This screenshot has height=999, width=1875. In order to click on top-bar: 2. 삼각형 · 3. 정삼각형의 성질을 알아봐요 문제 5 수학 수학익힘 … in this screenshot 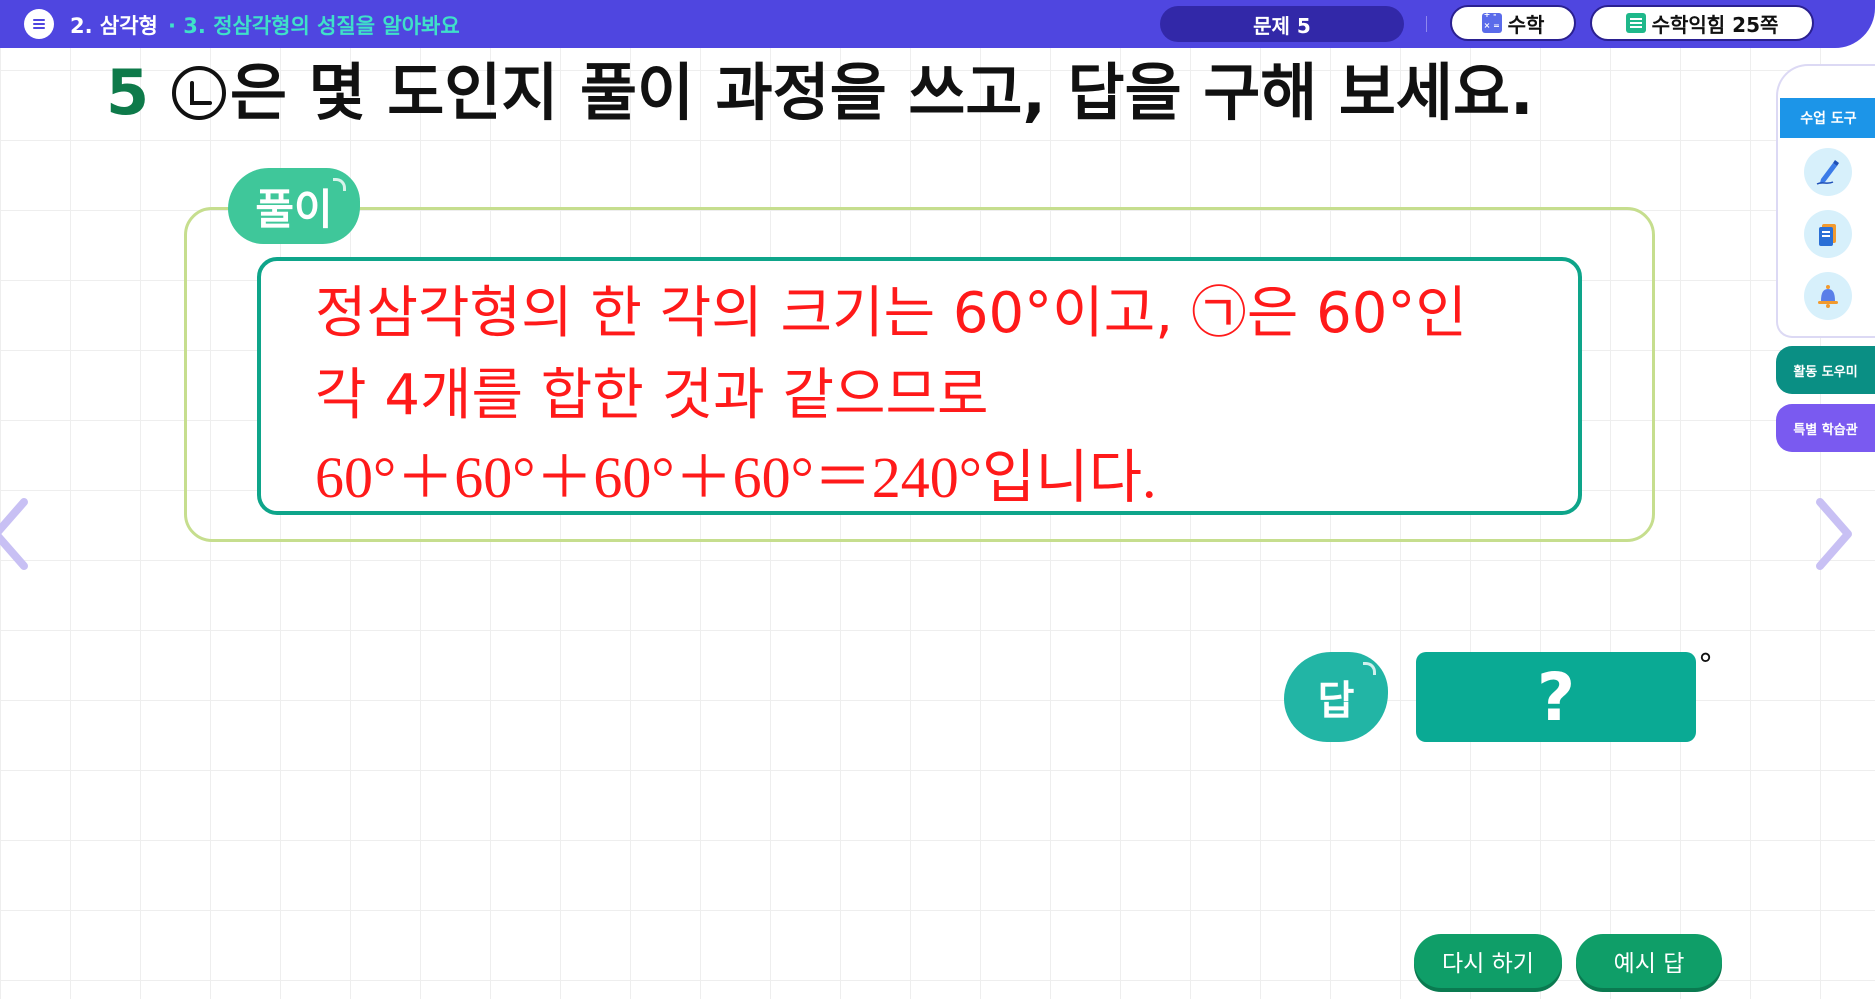, I will do `click(937, 24)`.